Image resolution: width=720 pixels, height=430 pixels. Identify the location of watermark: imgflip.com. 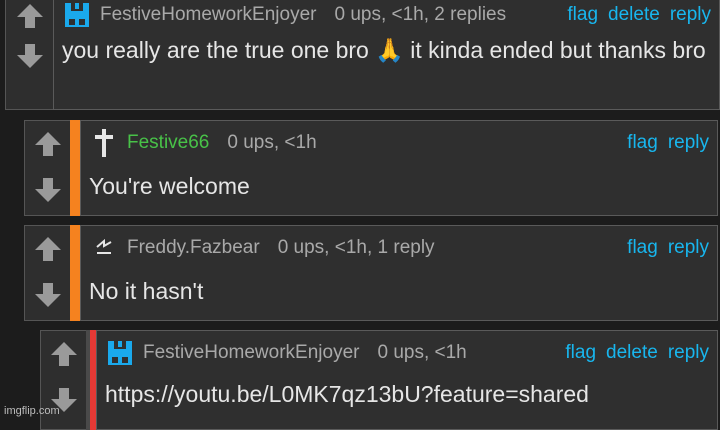
(32, 411).